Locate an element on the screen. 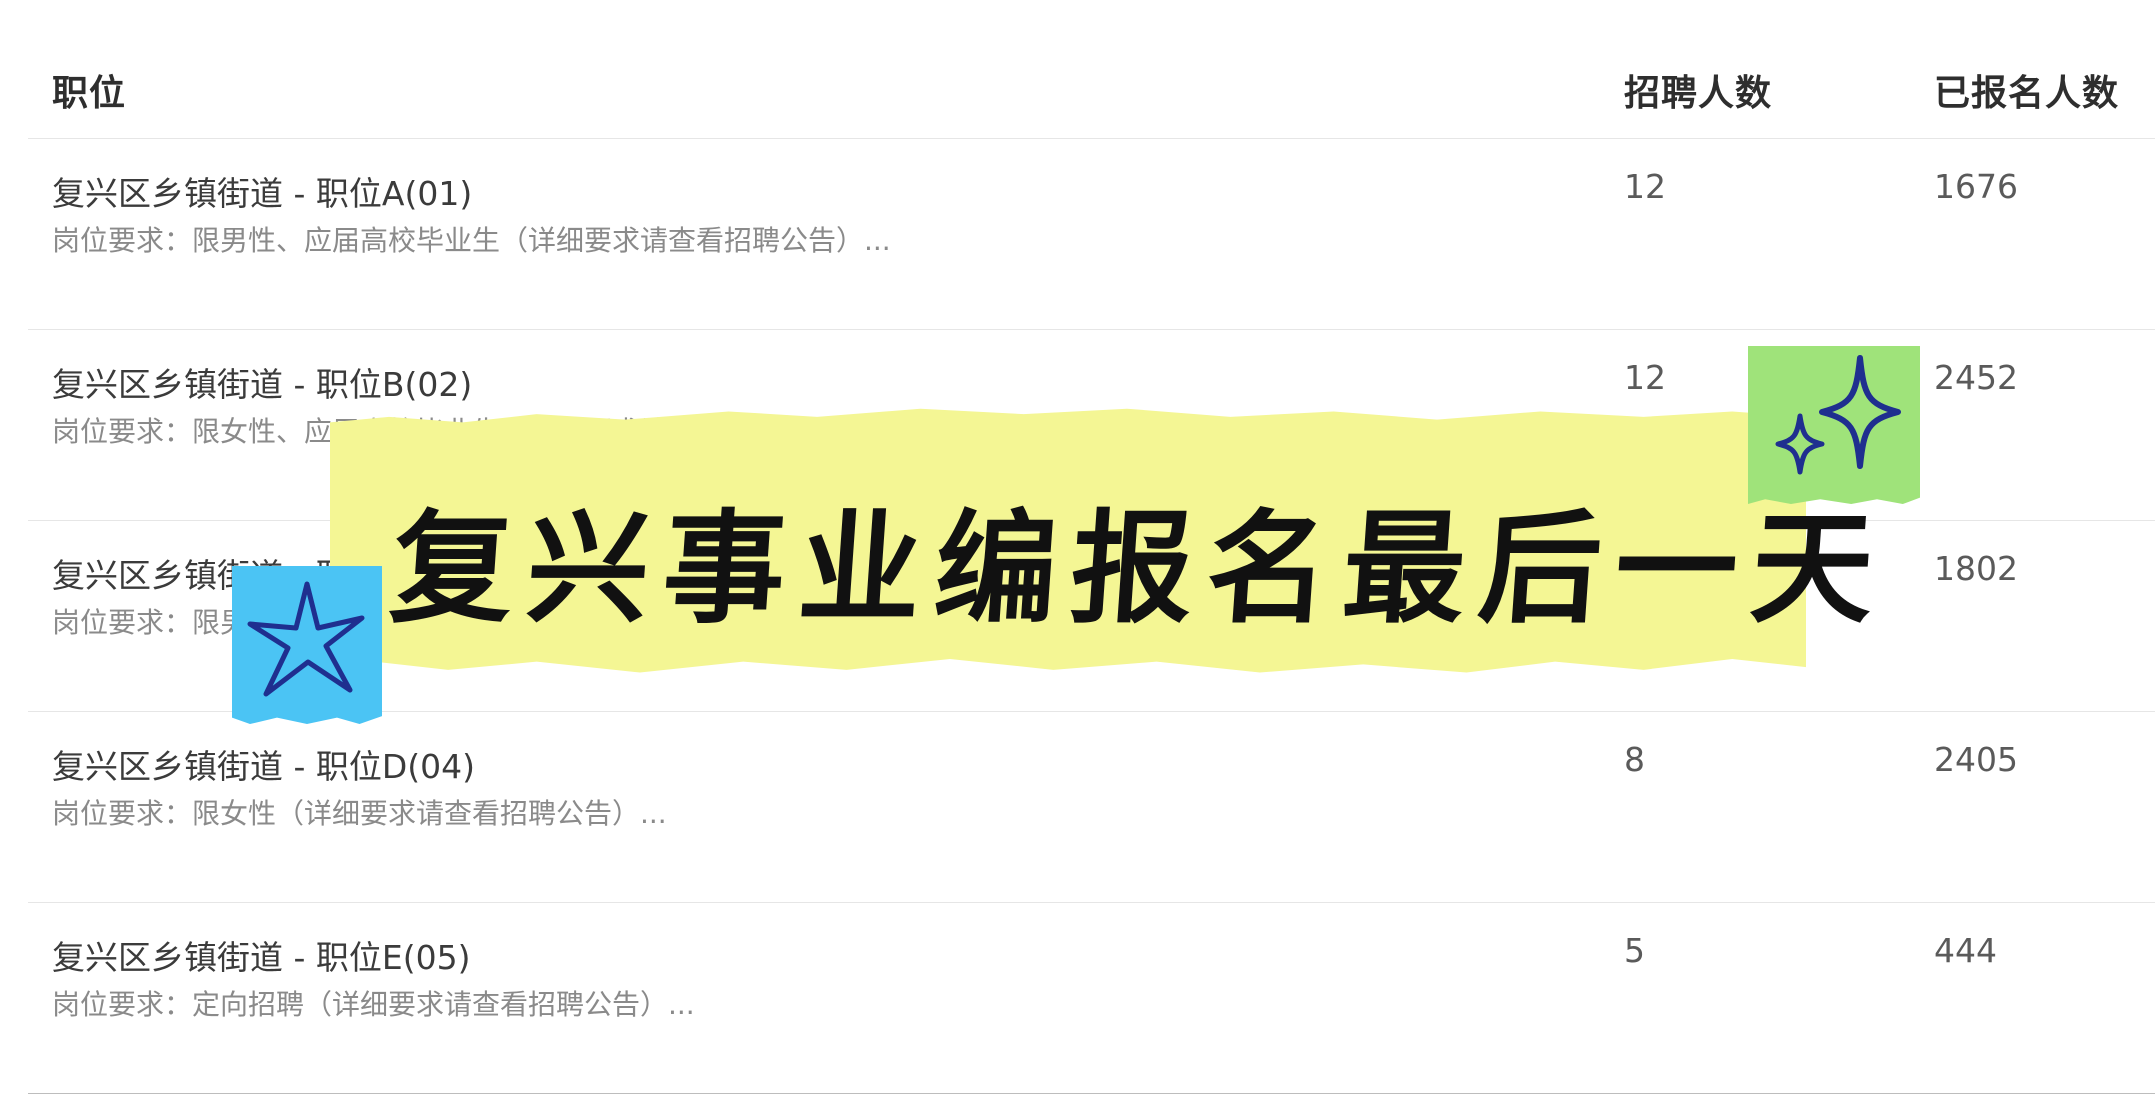  hire-count: 8 is located at coordinates (1634, 759).